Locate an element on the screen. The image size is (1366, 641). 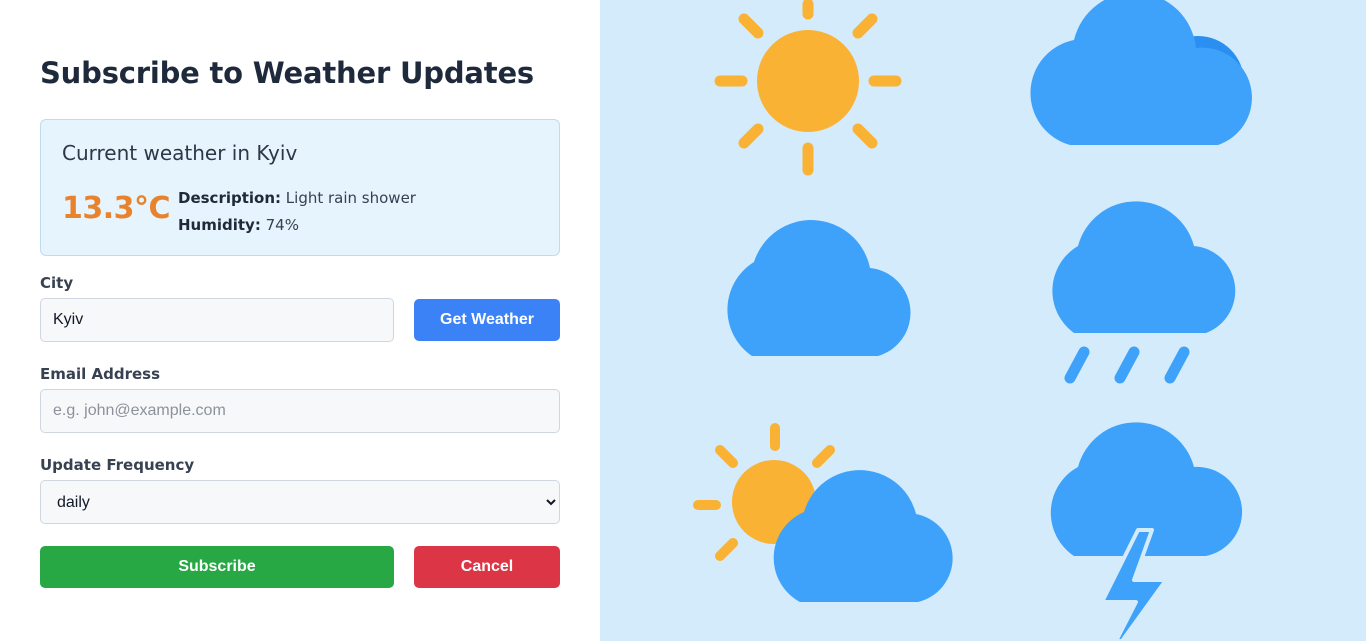
weather-description: Description: Light rain shower is located at coordinates (297, 198).